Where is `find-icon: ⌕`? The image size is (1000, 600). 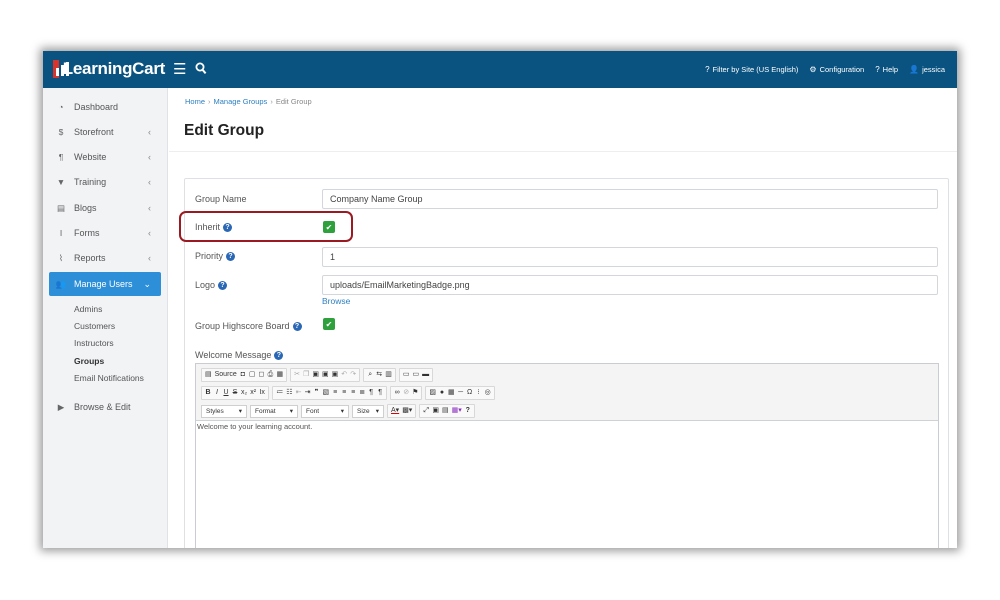
find-icon: ⌕ is located at coordinates (370, 375).